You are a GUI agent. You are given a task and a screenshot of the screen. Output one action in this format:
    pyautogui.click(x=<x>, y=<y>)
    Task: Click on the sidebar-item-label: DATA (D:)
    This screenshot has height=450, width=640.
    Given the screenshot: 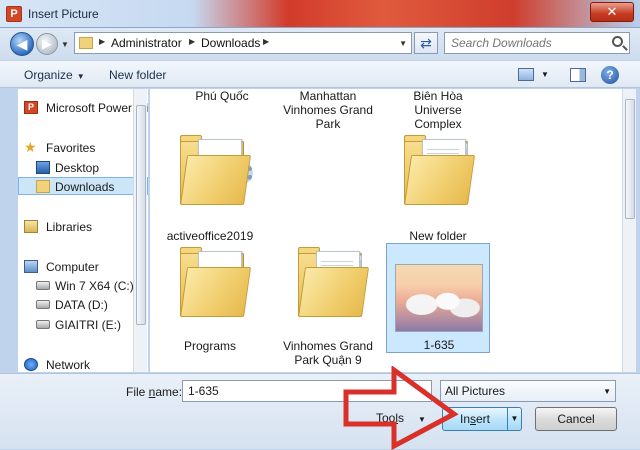 What is the action you would take?
    pyautogui.click(x=81, y=305)
    